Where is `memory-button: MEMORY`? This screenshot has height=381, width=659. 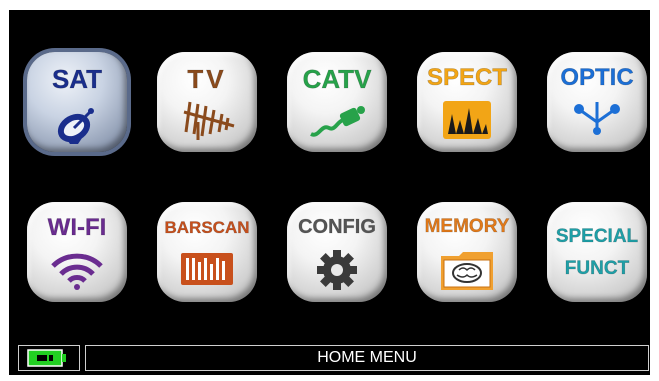 memory-button: MEMORY is located at coordinates (467, 252).